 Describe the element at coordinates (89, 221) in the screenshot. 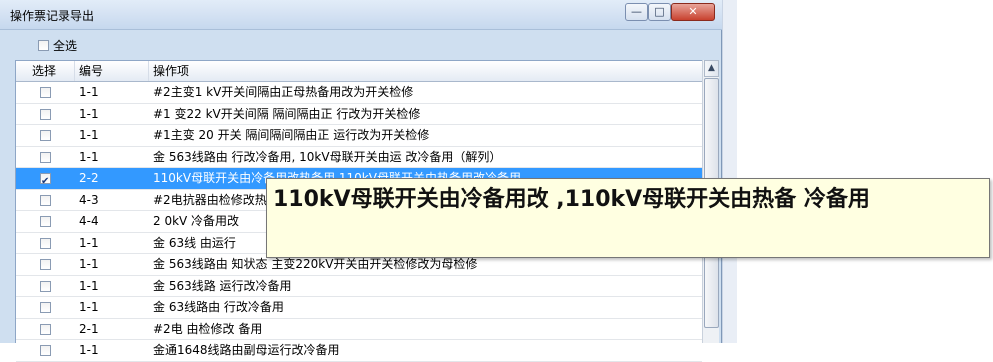

I see `row-id: 4-4` at that location.